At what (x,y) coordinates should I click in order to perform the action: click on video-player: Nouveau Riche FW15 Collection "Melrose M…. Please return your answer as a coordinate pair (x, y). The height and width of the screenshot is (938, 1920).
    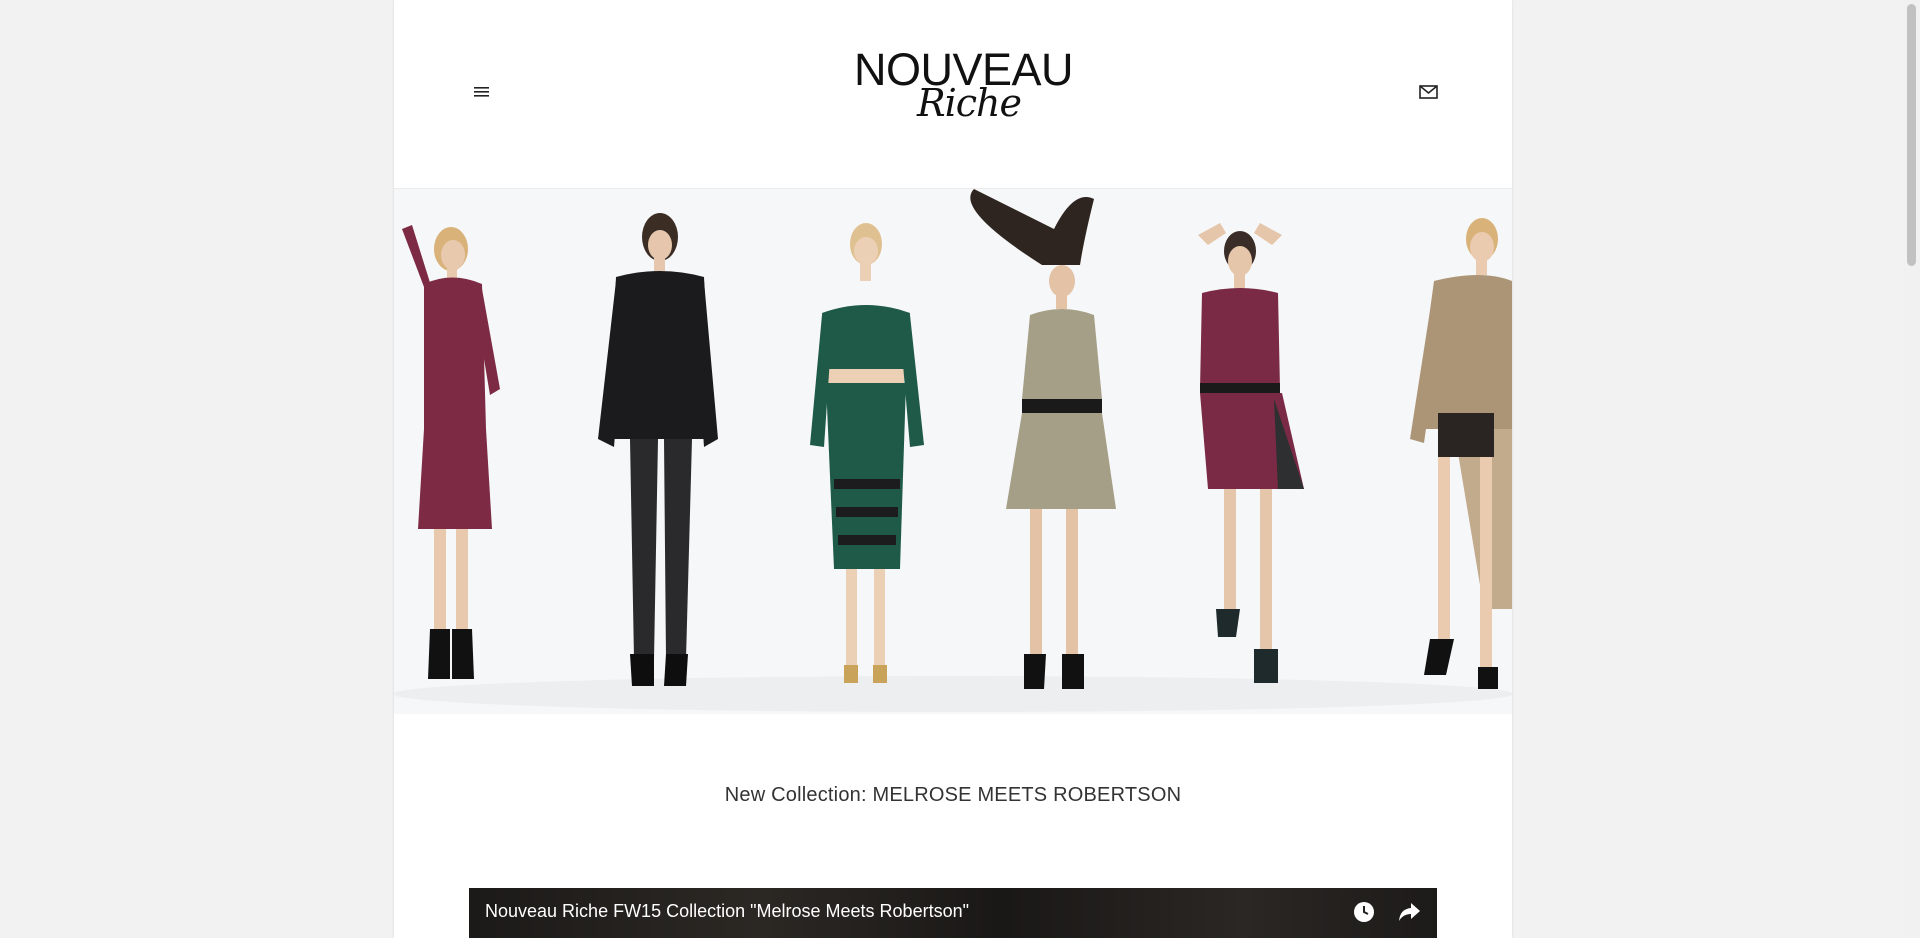
    Looking at the image, I should click on (953, 913).